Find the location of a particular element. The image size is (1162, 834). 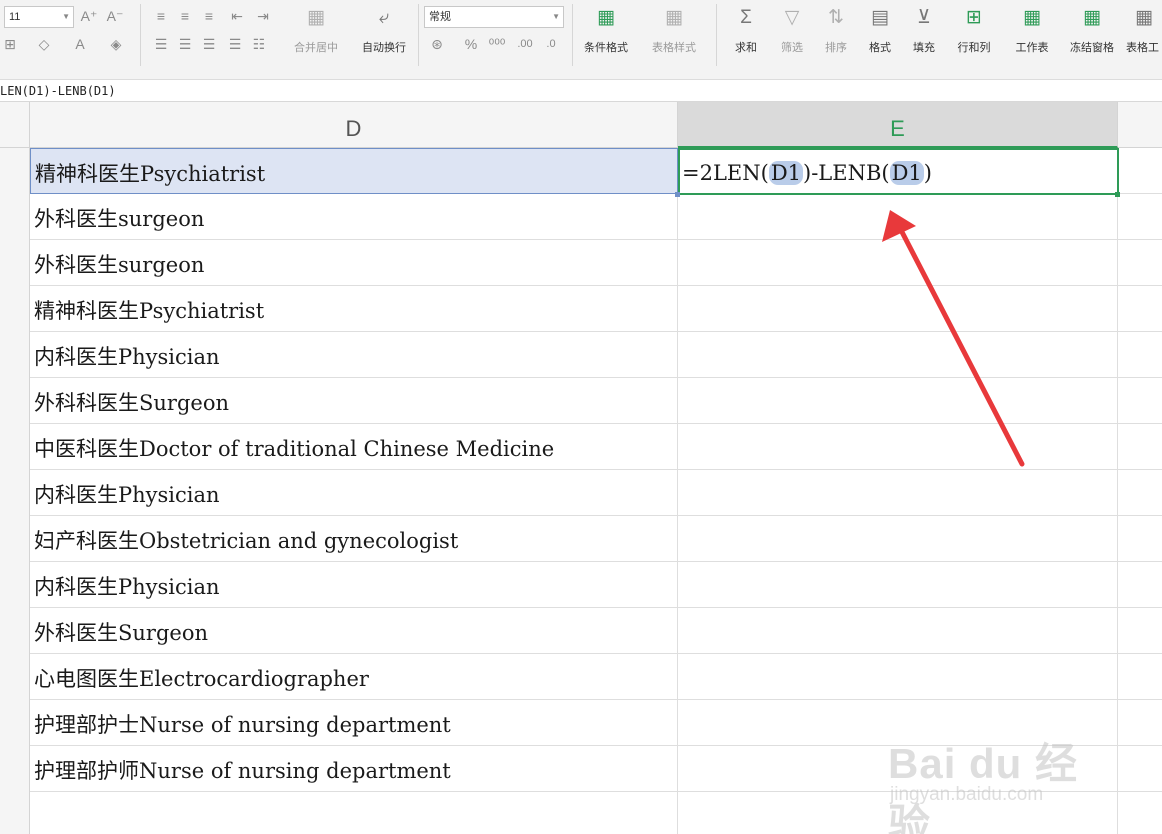

watermark-url: jingyan.baidu.com is located at coordinates (967, 794).